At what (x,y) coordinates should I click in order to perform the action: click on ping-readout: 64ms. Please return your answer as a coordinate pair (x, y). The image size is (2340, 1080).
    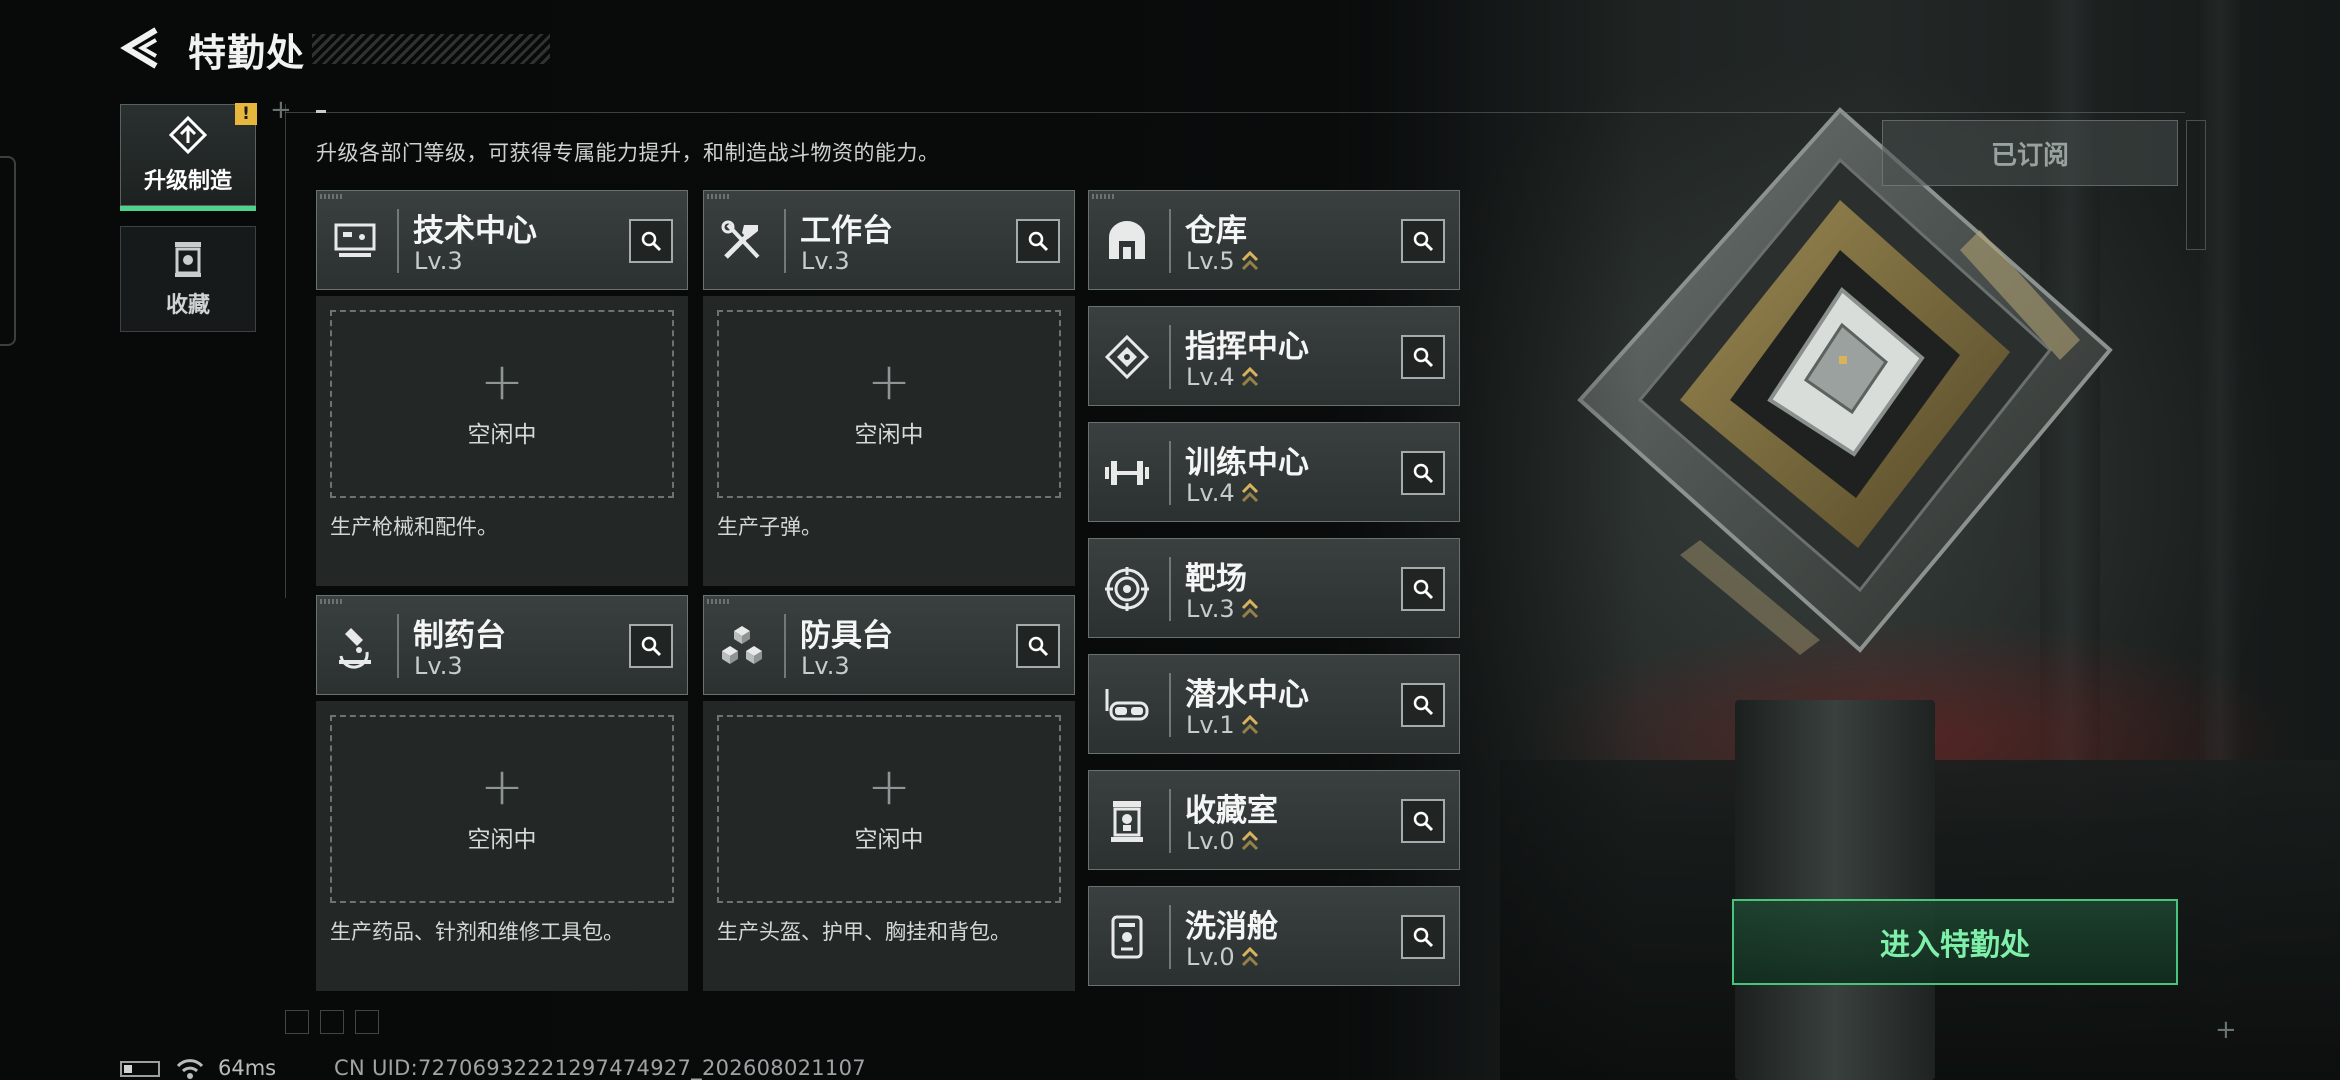
    Looking at the image, I should click on (247, 1068).